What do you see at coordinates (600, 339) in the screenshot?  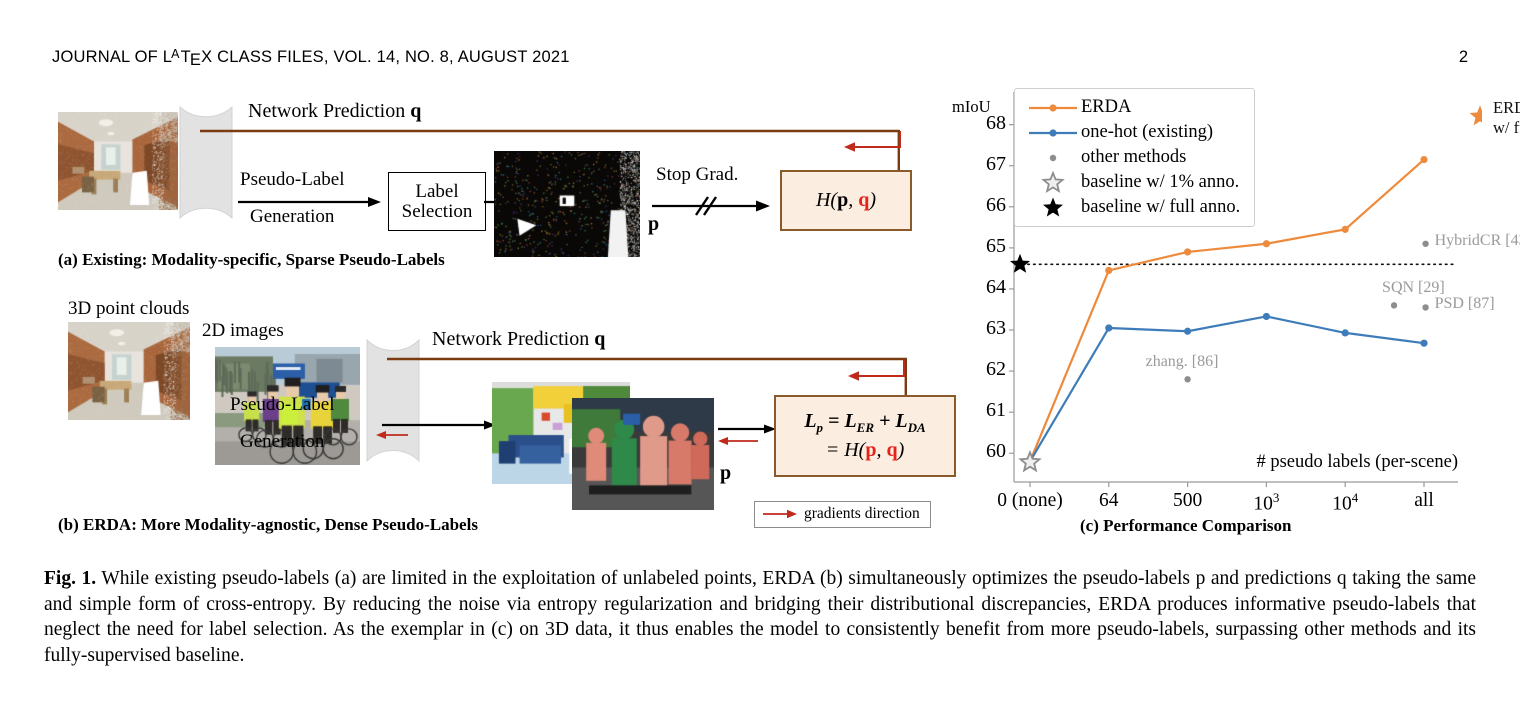 I see `q-variable-b: q` at bounding box center [600, 339].